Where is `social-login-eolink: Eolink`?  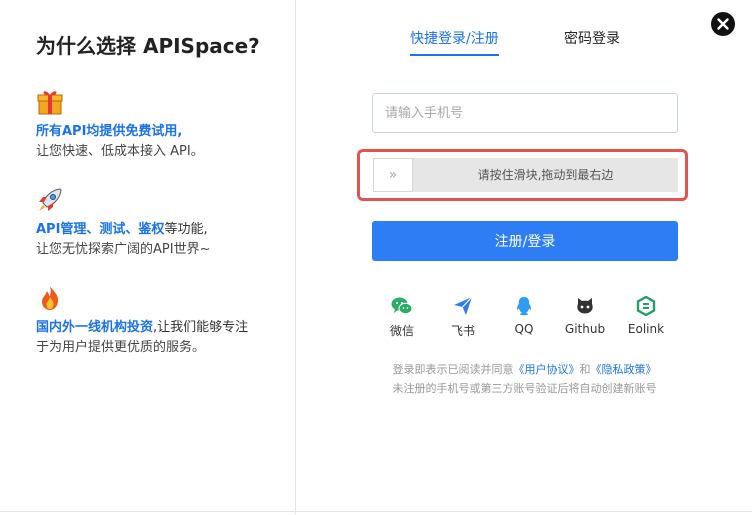 social-login-eolink: Eolink is located at coordinates (646, 316).